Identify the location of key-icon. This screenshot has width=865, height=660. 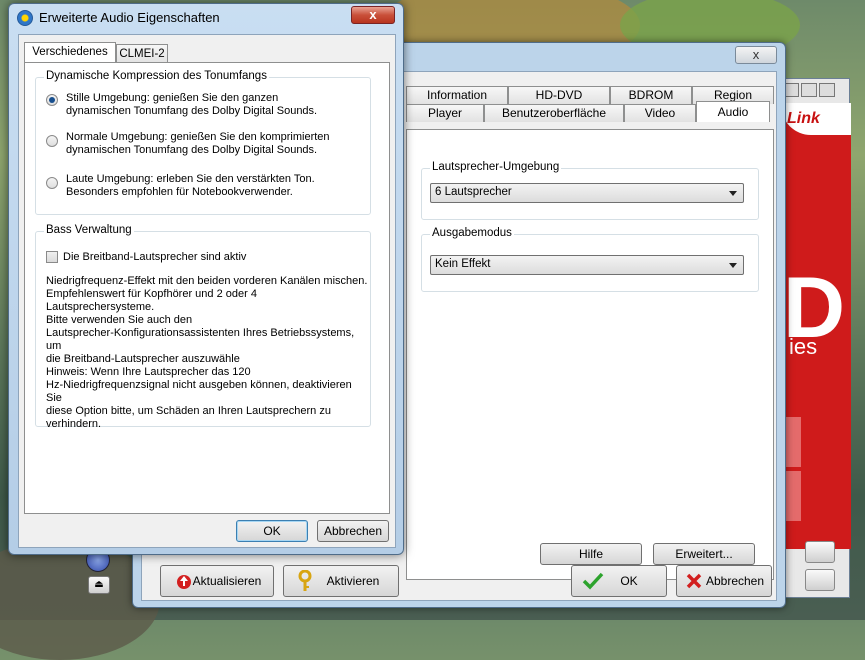
(305, 580).